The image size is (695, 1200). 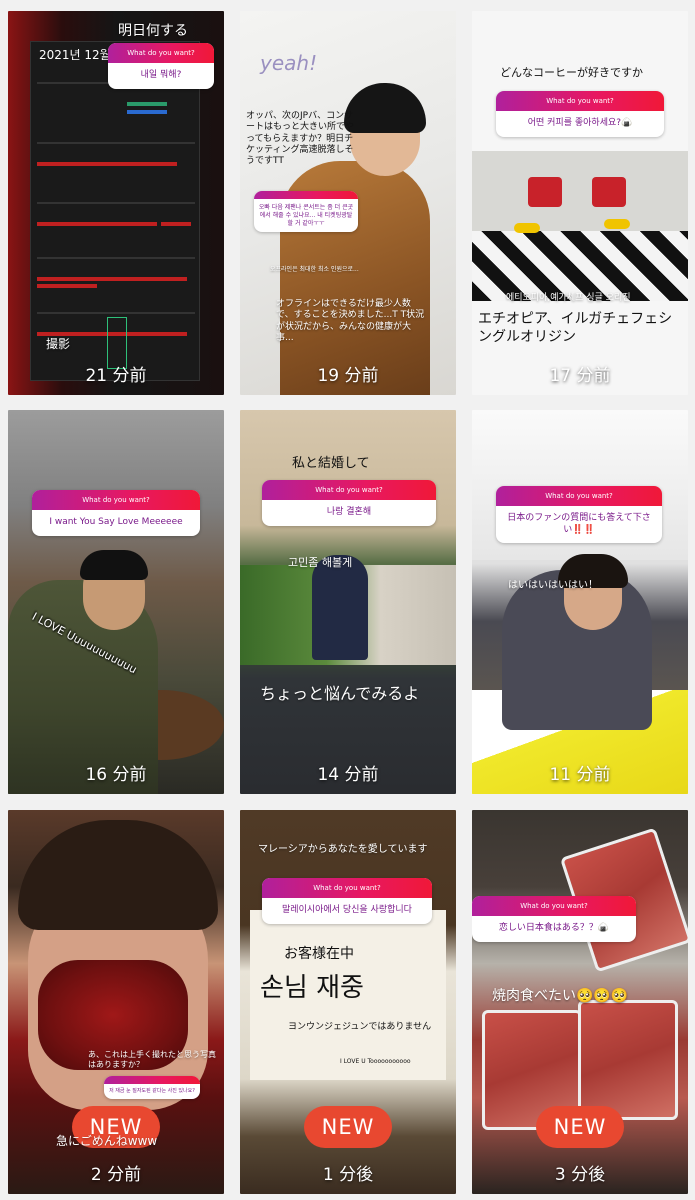 What do you see at coordinates (554, 928) in the screenshot?
I see `question-answer: 恋しい日本食はある？？🍙` at bounding box center [554, 928].